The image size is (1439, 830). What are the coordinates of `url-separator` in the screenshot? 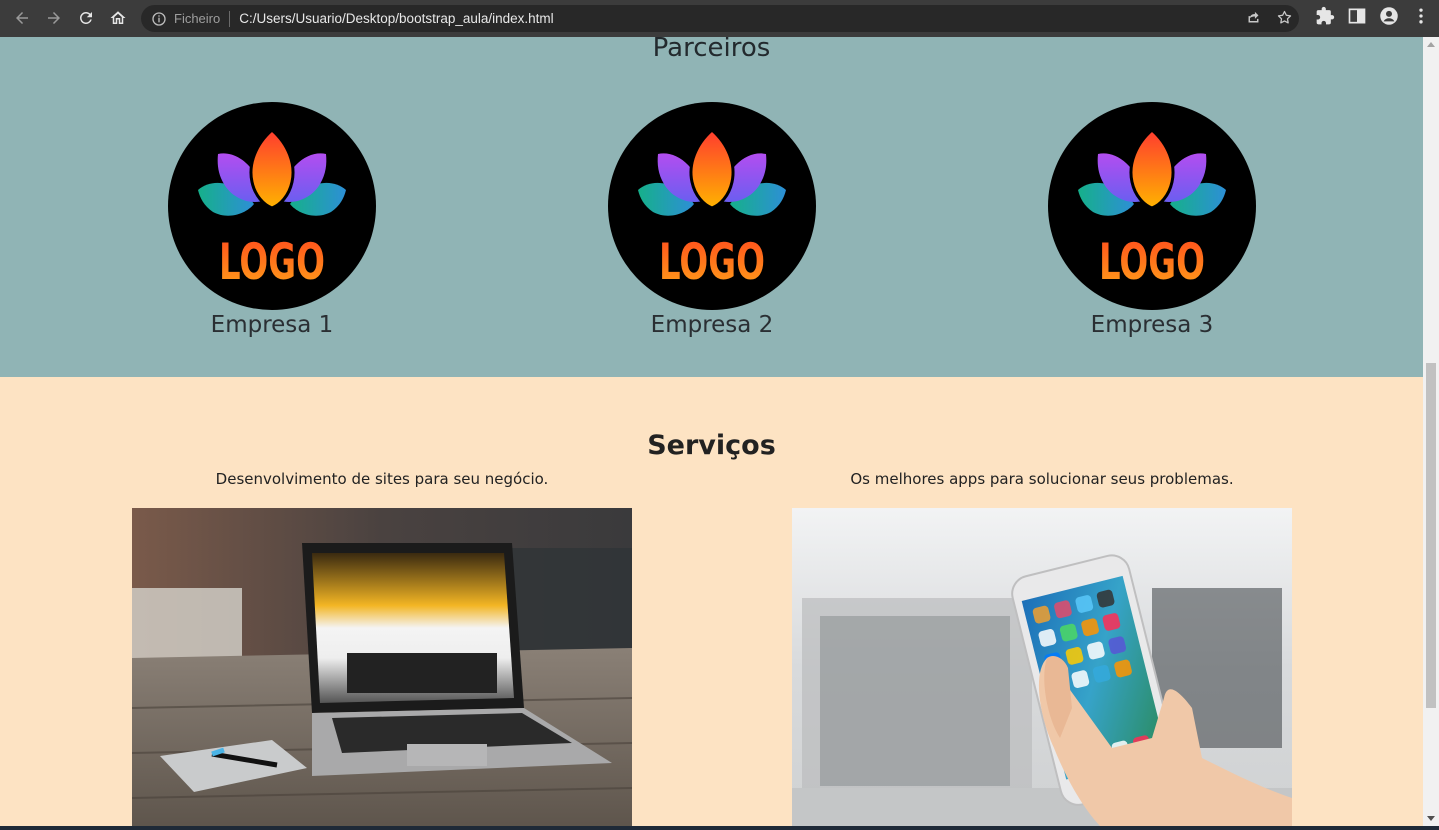 It's located at (230, 18).